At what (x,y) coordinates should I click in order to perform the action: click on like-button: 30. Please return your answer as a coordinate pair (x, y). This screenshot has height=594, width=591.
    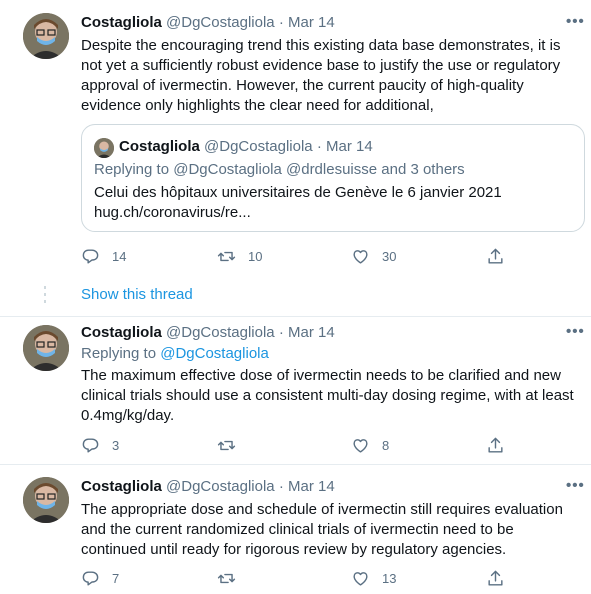
    Looking at the image, I should click on (373, 256).